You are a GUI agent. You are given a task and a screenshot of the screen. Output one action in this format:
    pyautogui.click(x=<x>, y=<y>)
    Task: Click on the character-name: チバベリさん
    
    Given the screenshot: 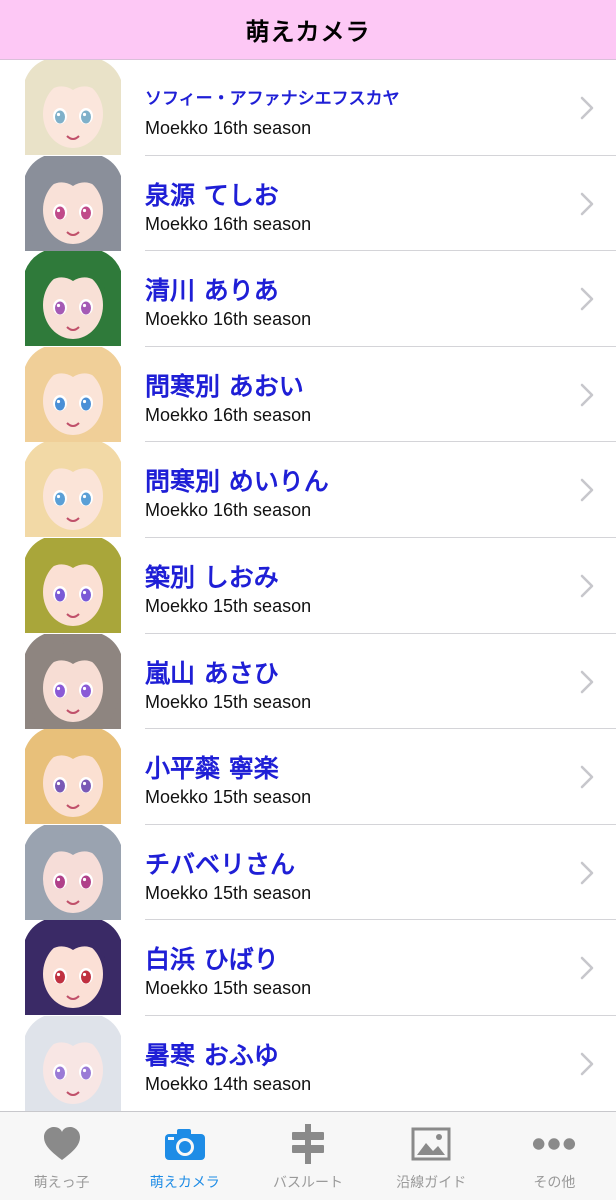 What is the action you would take?
    pyautogui.click(x=220, y=864)
    